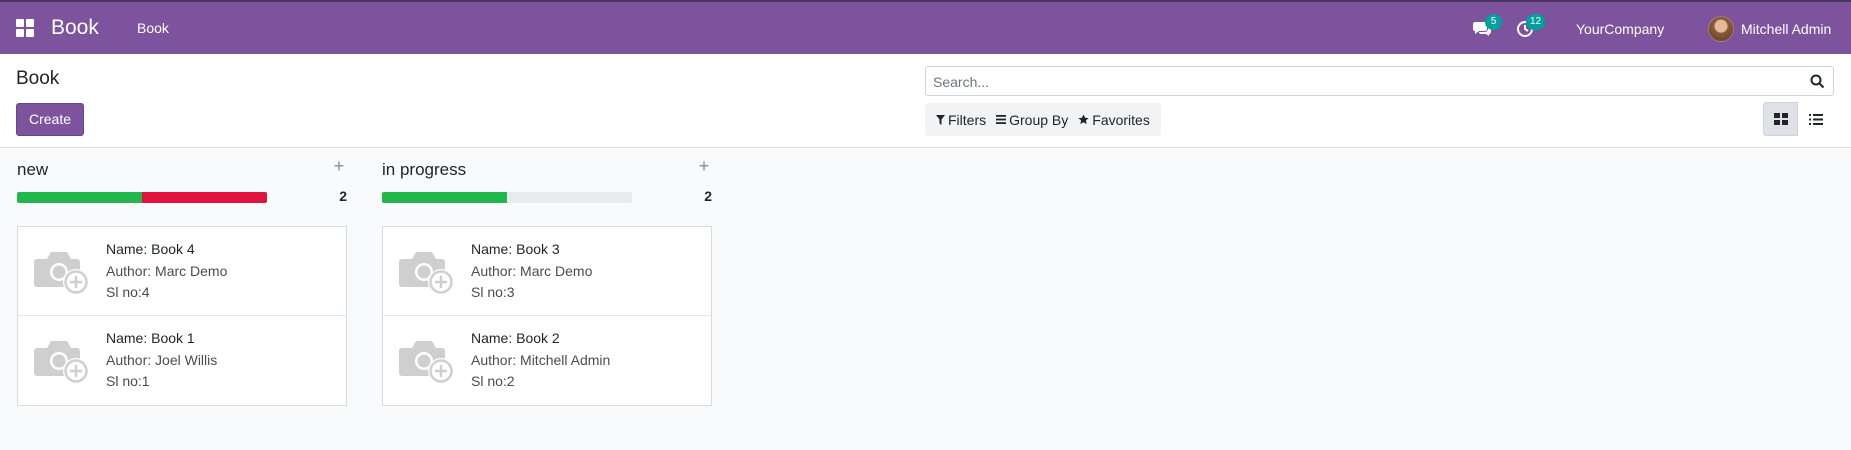  Describe the element at coordinates (967, 119) in the screenshot. I see `filters-label: Filters` at that location.